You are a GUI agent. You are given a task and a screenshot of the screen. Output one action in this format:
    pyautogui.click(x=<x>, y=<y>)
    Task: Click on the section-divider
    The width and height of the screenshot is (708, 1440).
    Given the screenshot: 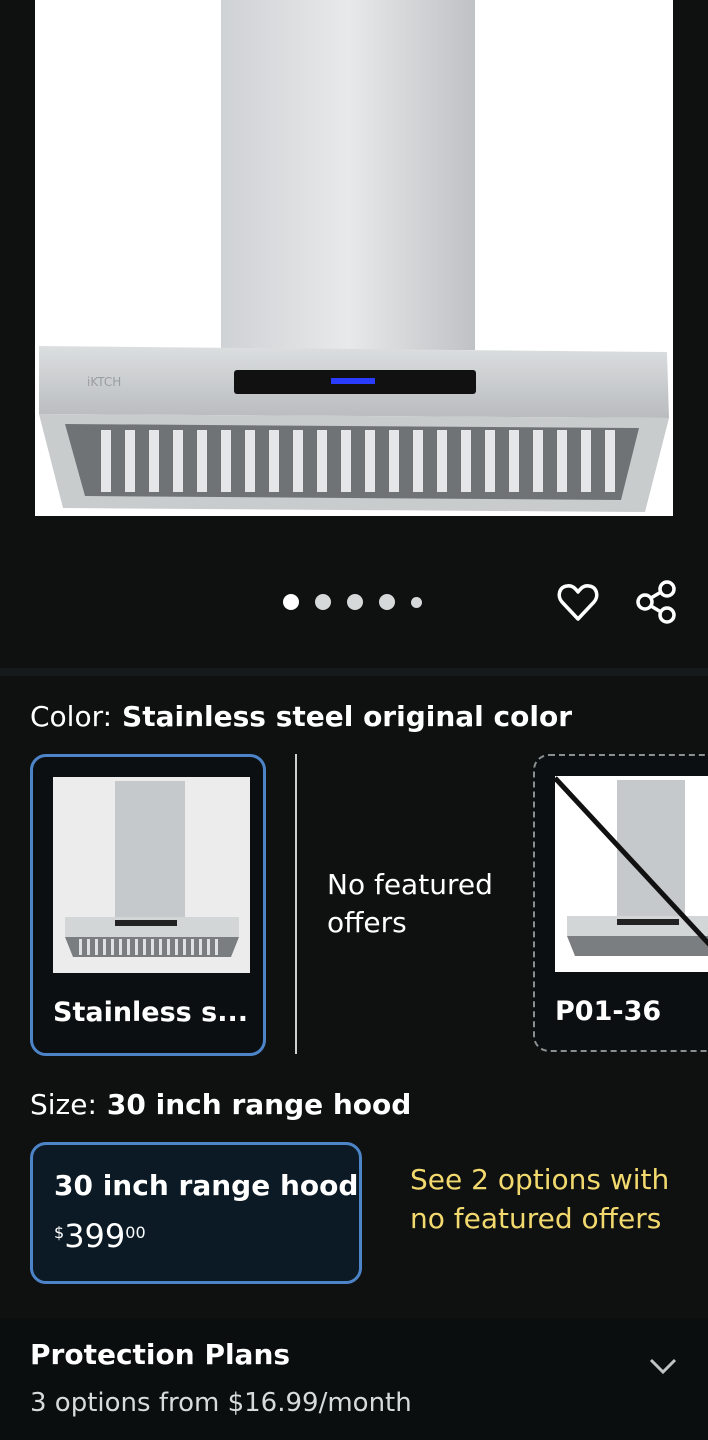 What is the action you would take?
    pyautogui.click(x=354, y=672)
    